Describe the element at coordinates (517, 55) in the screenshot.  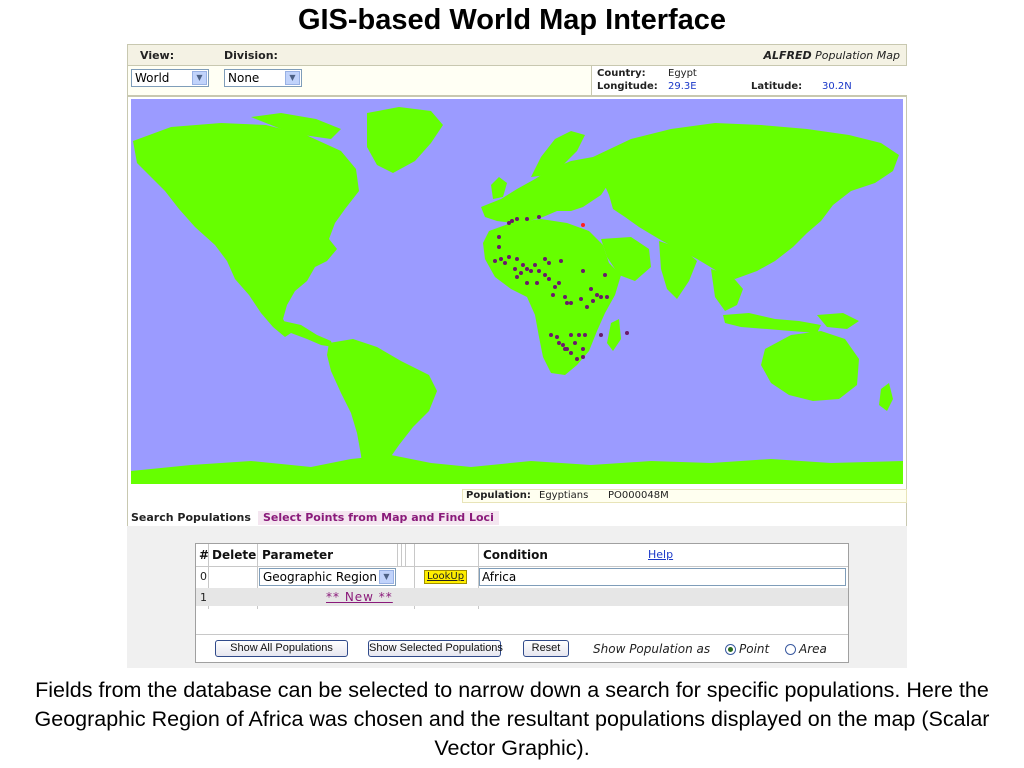
I see `app-header: View: Division: ALFRED Population Map` at that location.